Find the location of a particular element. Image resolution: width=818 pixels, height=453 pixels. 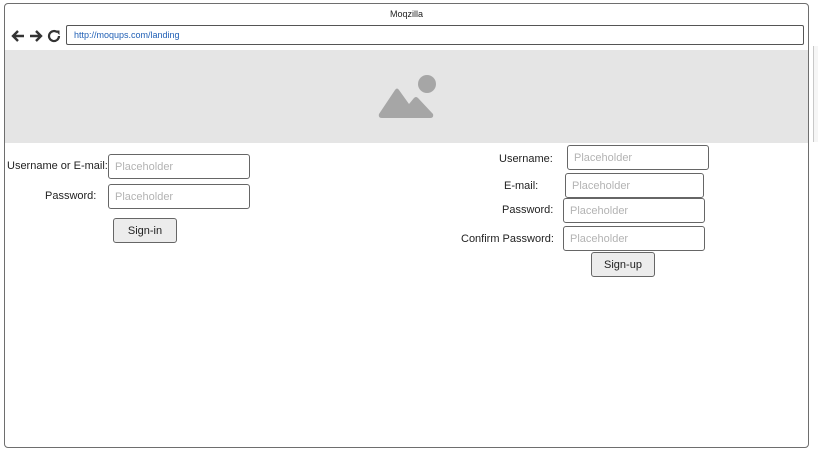

window-title: Moqzilla is located at coordinates (406, 14).